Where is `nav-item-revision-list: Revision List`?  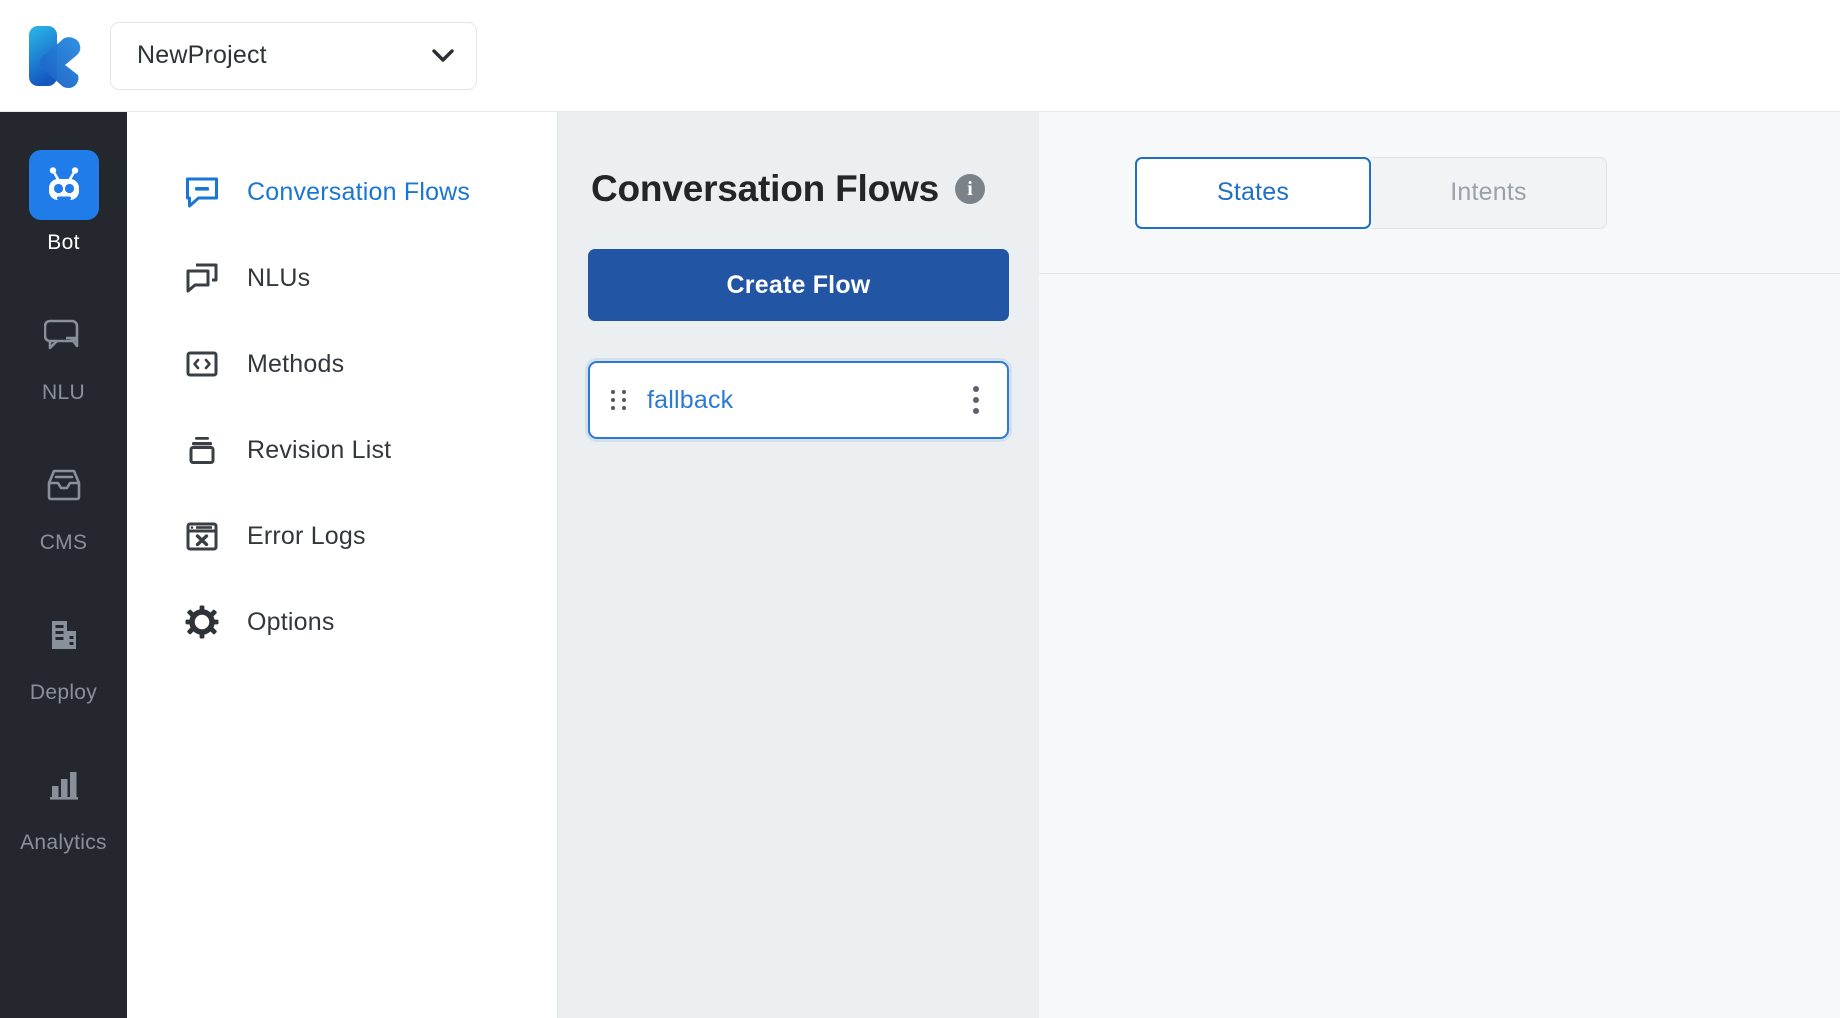
nav-item-revision-list: Revision List is located at coordinates (342, 450).